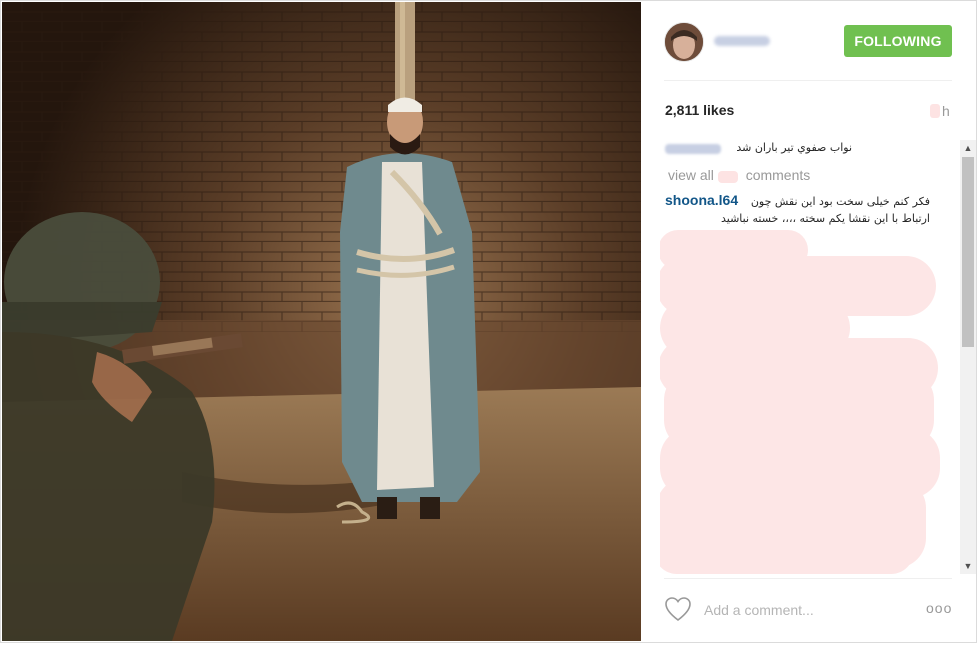 This screenshot has height=645, width=977. What do you see at coordinates (794, 147) in the screenshot?
I see `caption-text: نواب صفوي تير باران شد` at bounding box center [794, 147].